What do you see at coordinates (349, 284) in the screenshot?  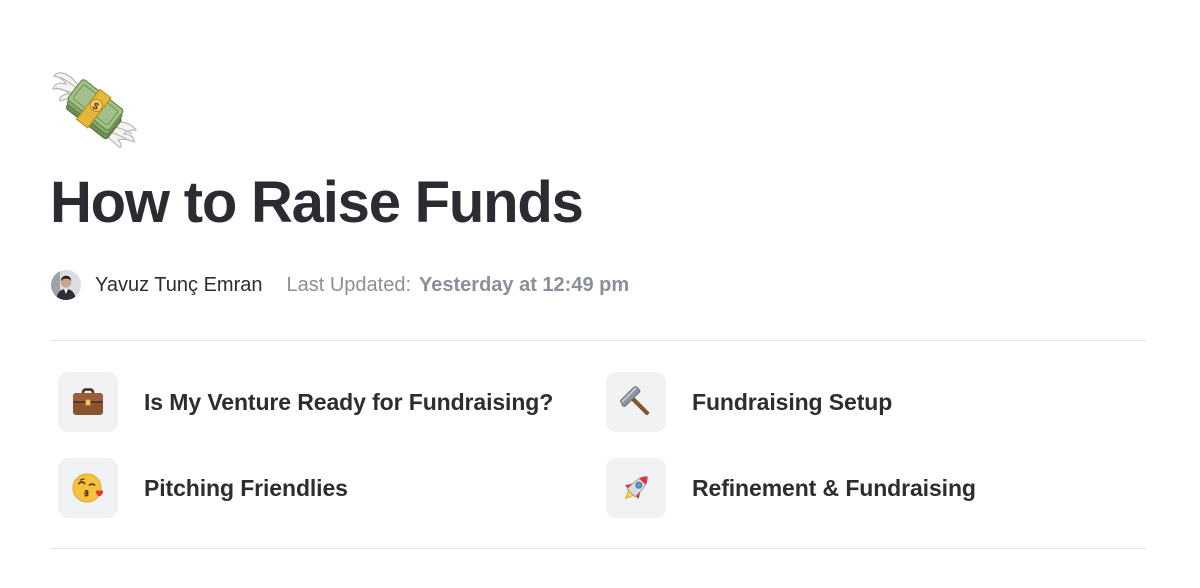 I see `last-updated-label: Last Updated:` at bounding box center [349, 284].